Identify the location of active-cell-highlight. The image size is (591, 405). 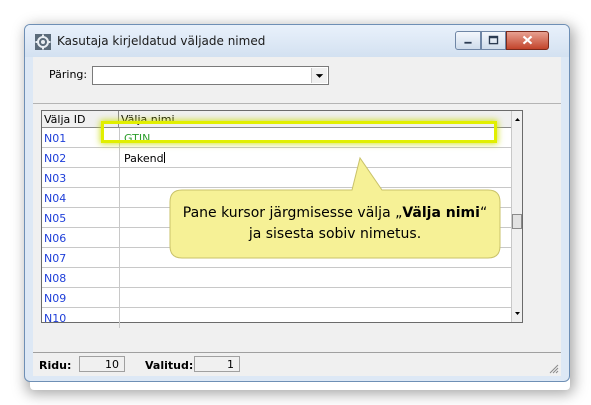
(299, 132).